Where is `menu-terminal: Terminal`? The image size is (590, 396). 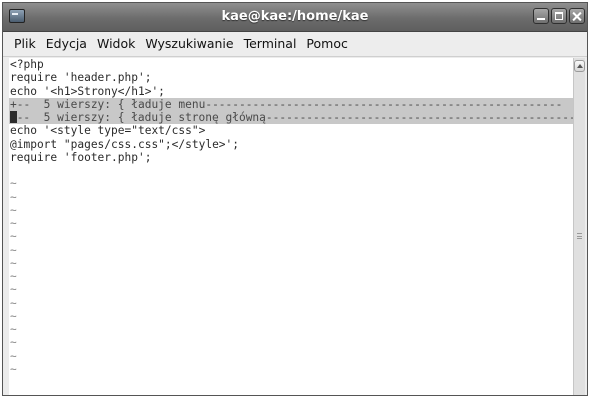
menu-terminal: Terminal is located at coordinates (270, 44).